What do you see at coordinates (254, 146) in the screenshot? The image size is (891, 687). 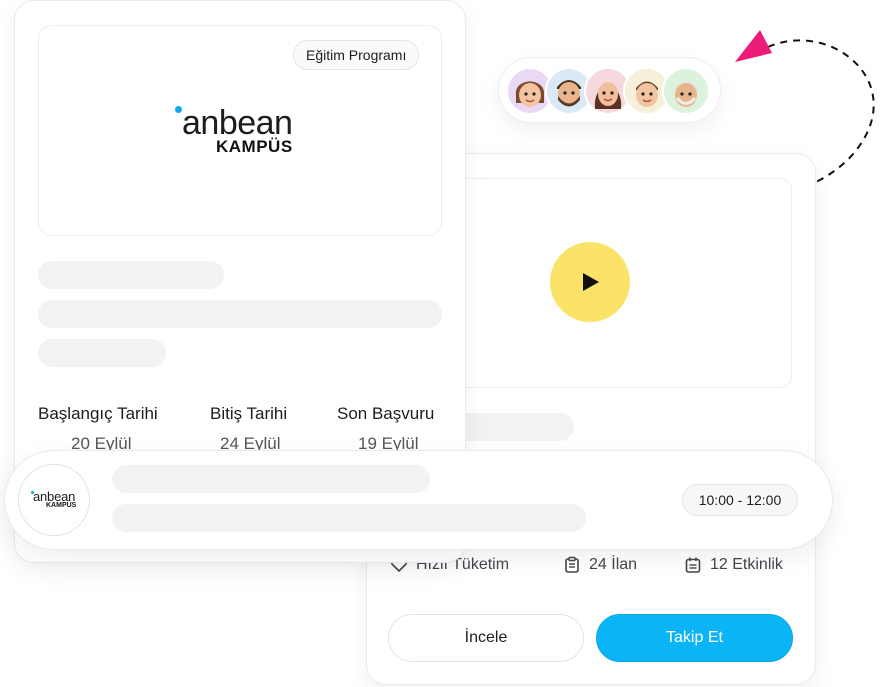 I see `brand-logo-sub: KAMPÜS` at bounding box center [254, 146].